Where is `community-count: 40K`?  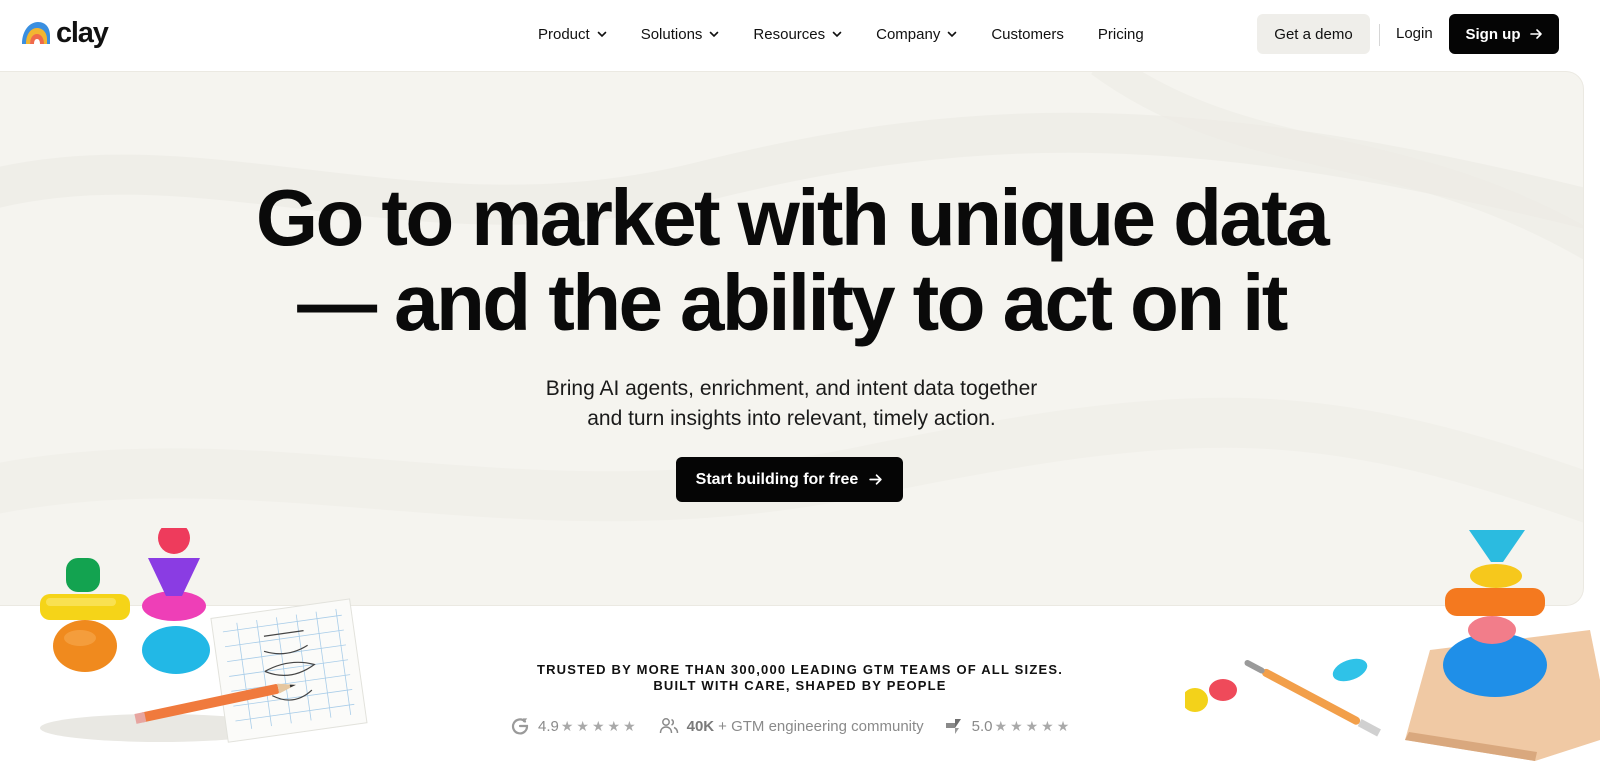
community-count: 40K is located at coordinates (700, 726).